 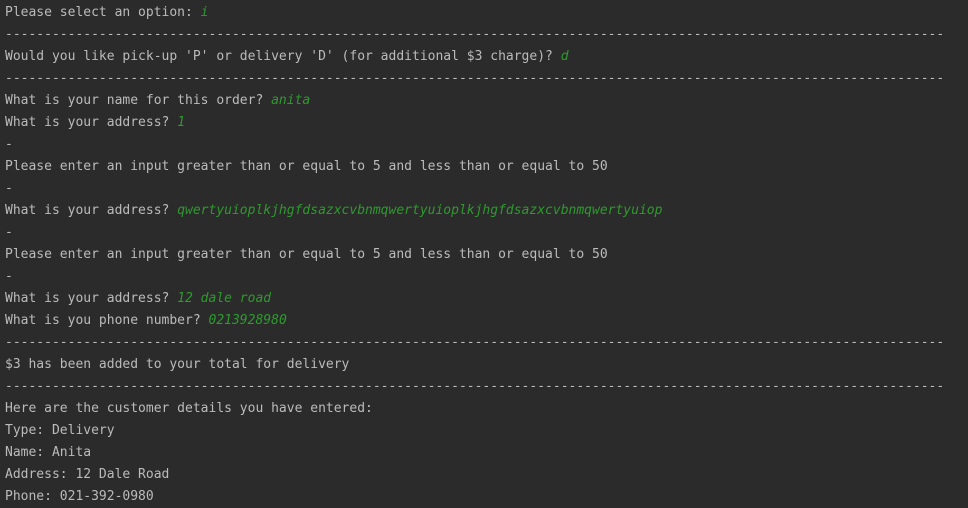 I want to click on user-input-text: d, so click(x=564, y=56).